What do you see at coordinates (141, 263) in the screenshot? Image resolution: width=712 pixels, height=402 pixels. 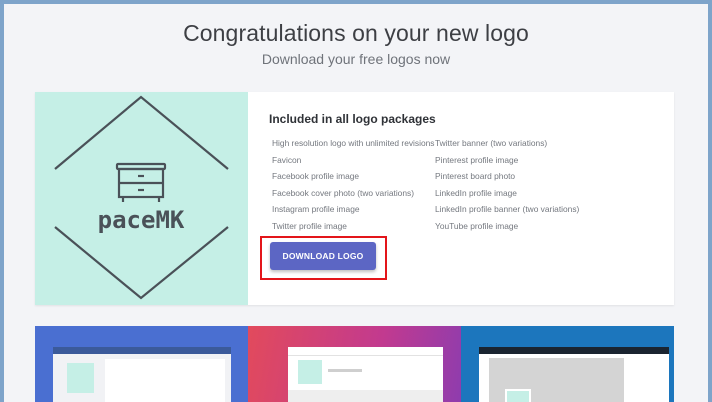 I see `logo-diamond-bottom` at bounding box center [141, 263].